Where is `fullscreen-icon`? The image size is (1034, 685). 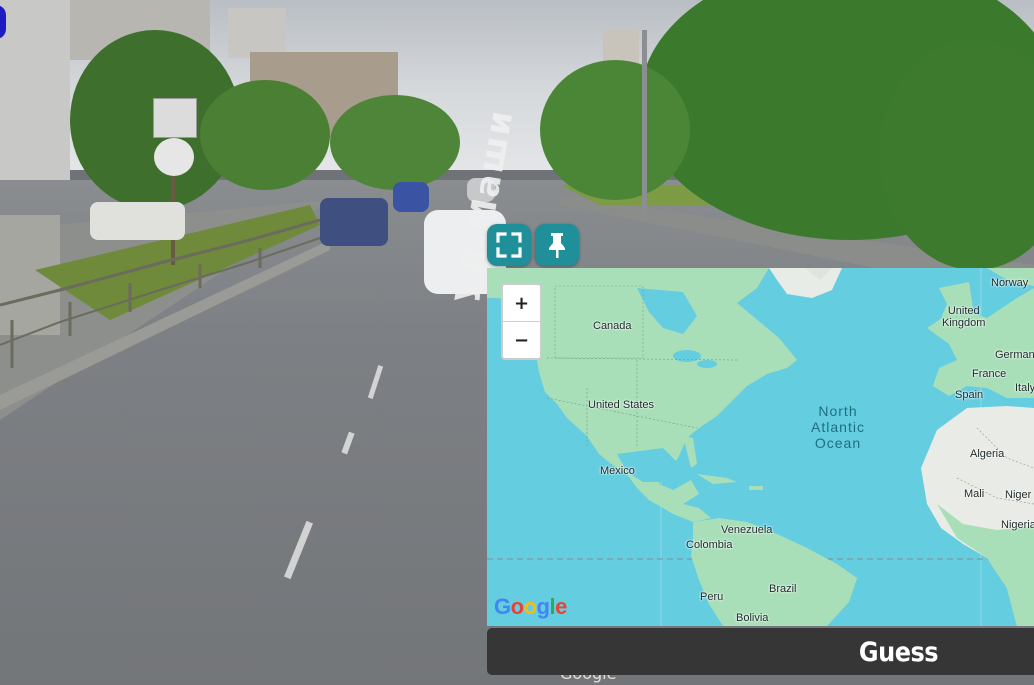
fullscreen-icon is located at coordinates (509, 245).